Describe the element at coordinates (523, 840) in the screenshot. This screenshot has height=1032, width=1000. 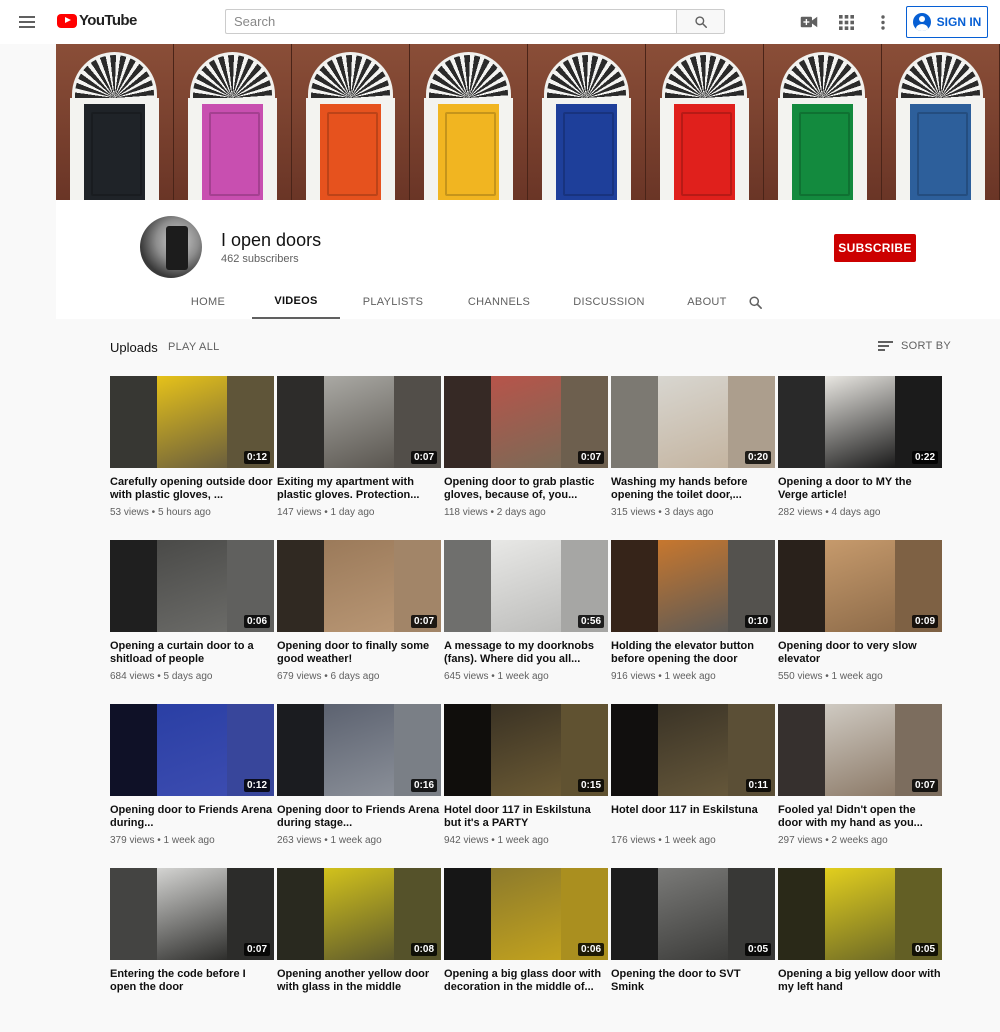
I see `upload-age: 1 week ago` at that location.